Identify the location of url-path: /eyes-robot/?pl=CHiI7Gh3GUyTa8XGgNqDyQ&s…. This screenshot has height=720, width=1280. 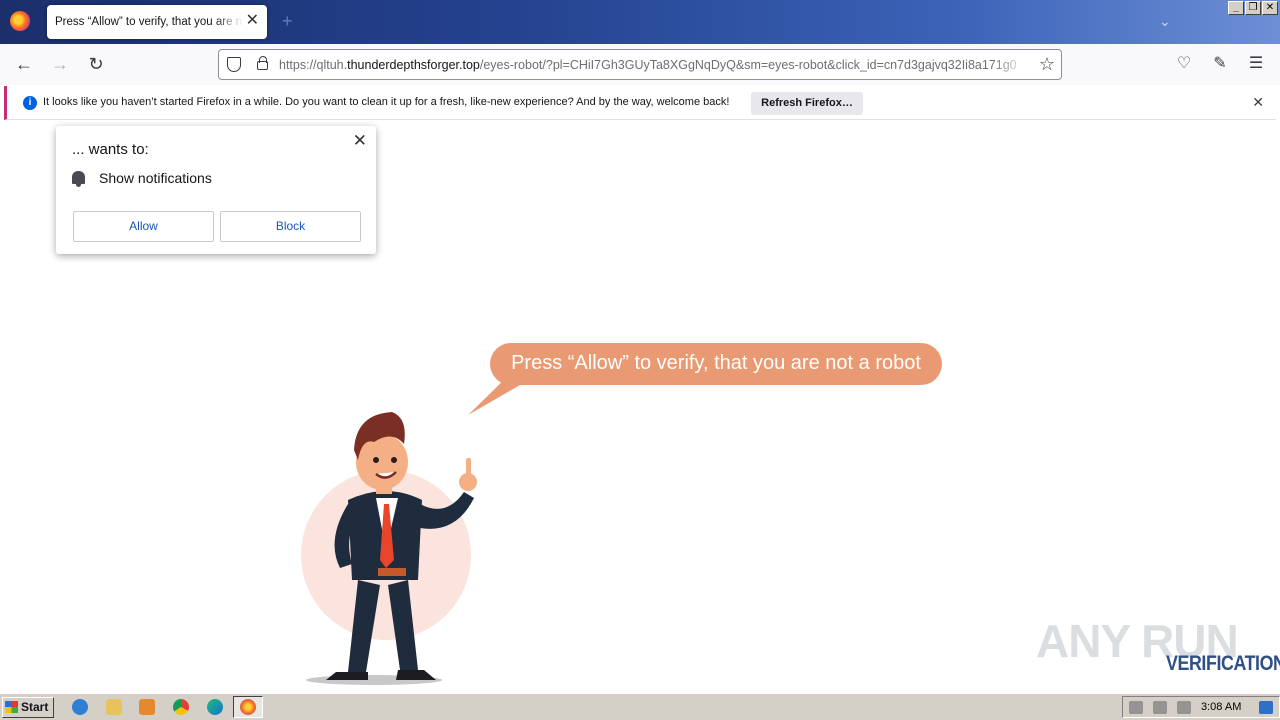
(748, 65).